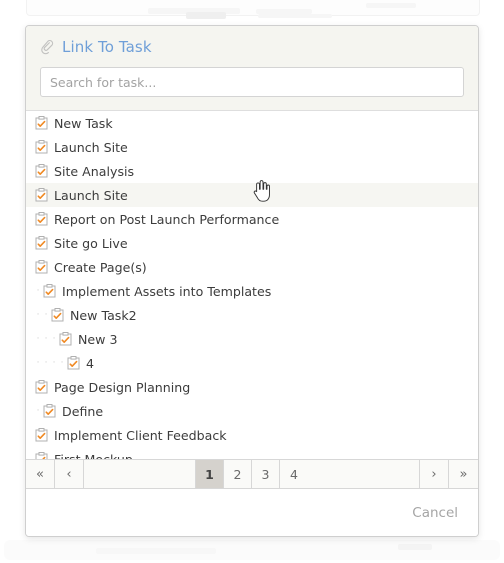 Image resolution: width=504 pixels, height=563 pixels. What do you see at coordinates (69, 474) in the screenshot?
I see `pagination-prev-button: ‹` at bounding box center [69, 474].